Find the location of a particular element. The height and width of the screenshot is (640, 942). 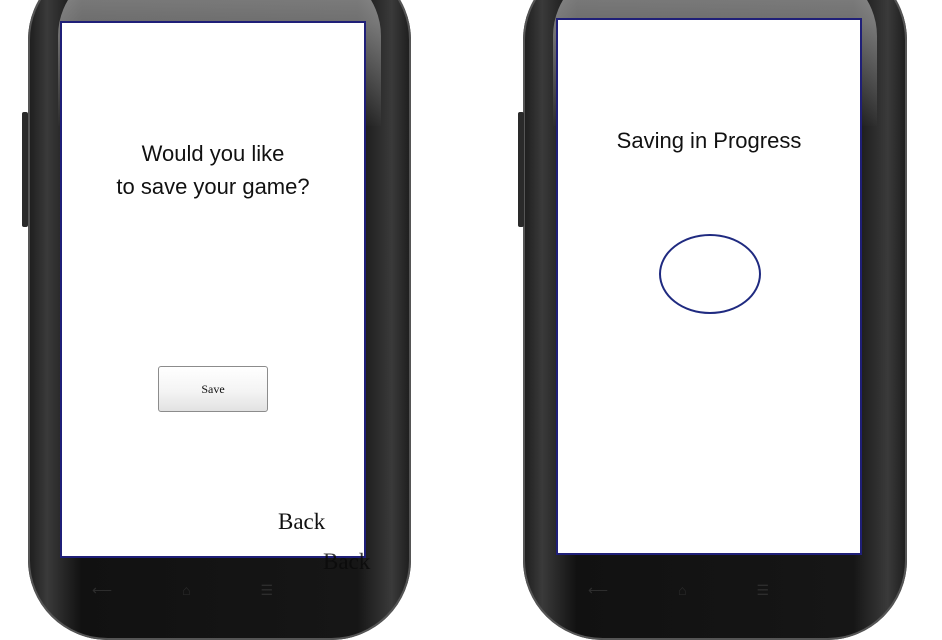

nav-bar-right: ⟵ ⌂ ☰ is located at coordinates (679, 590).